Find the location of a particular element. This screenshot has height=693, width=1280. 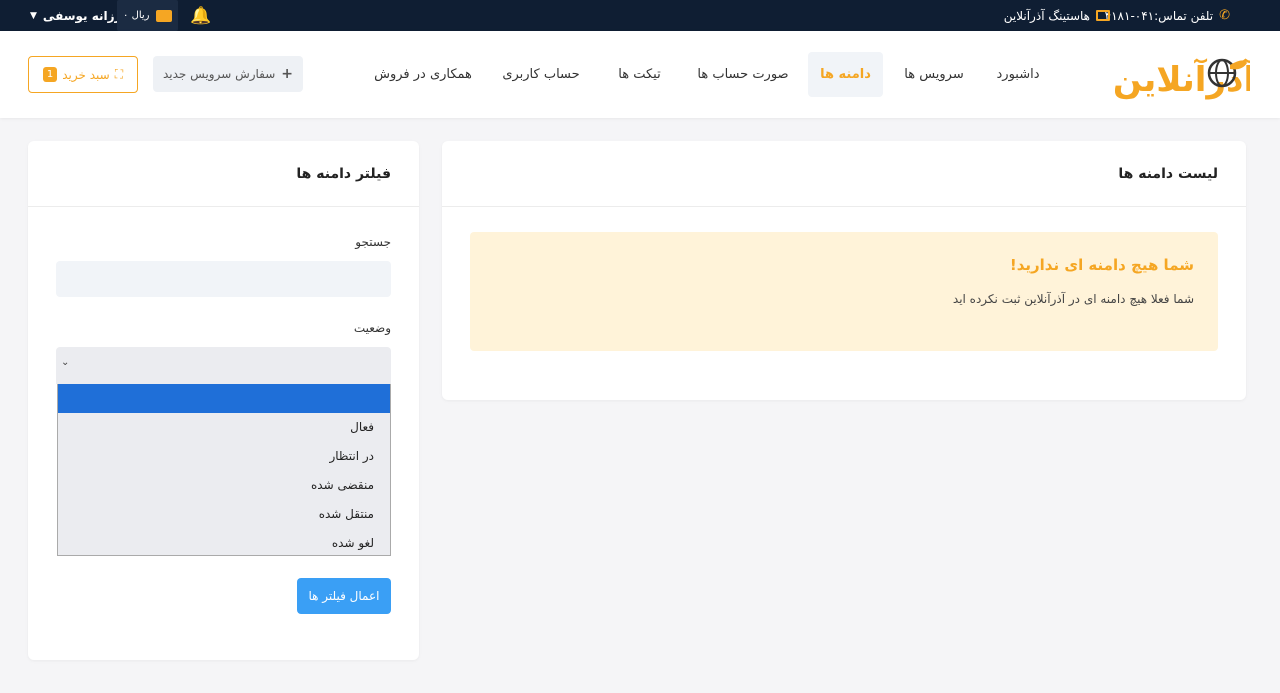

cart-button: 1 سبد خرید ⛶ is located at coordinates (83, 74).